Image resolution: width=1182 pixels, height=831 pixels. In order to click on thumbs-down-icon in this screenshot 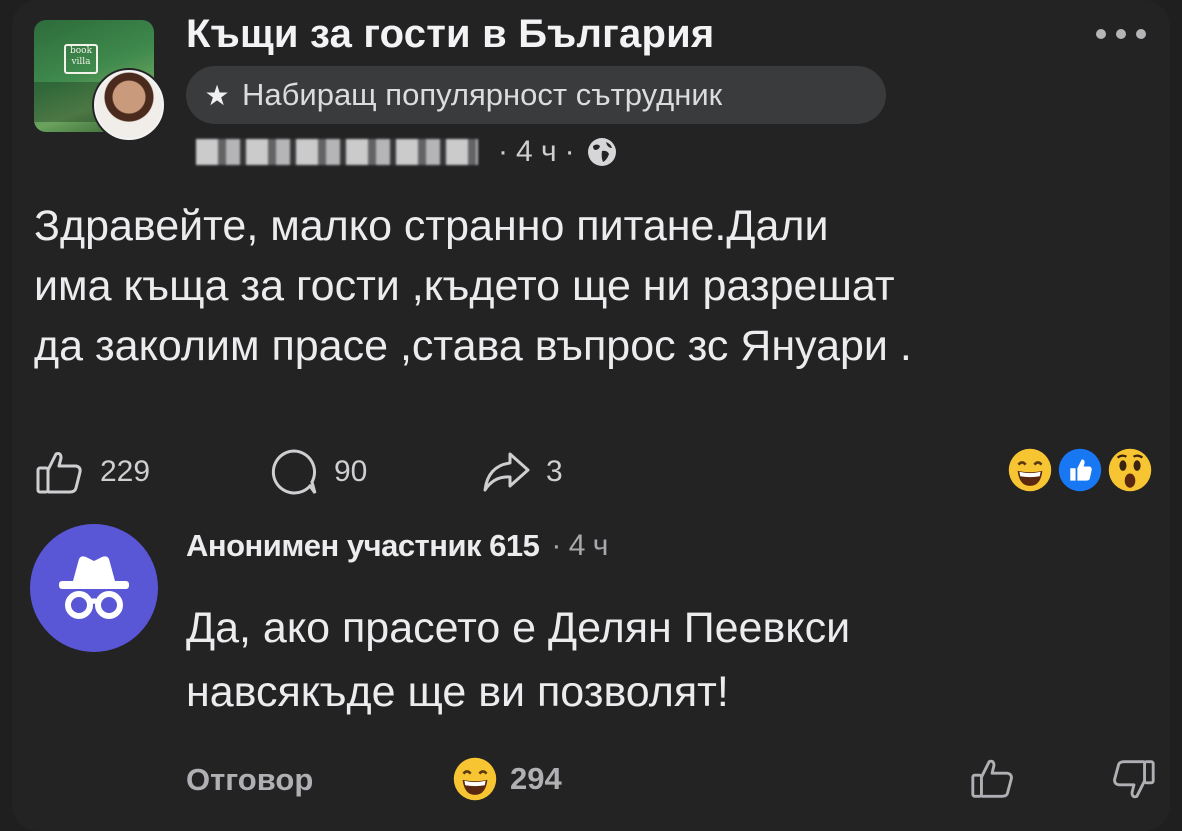, I will do `click(1133, 779)`.